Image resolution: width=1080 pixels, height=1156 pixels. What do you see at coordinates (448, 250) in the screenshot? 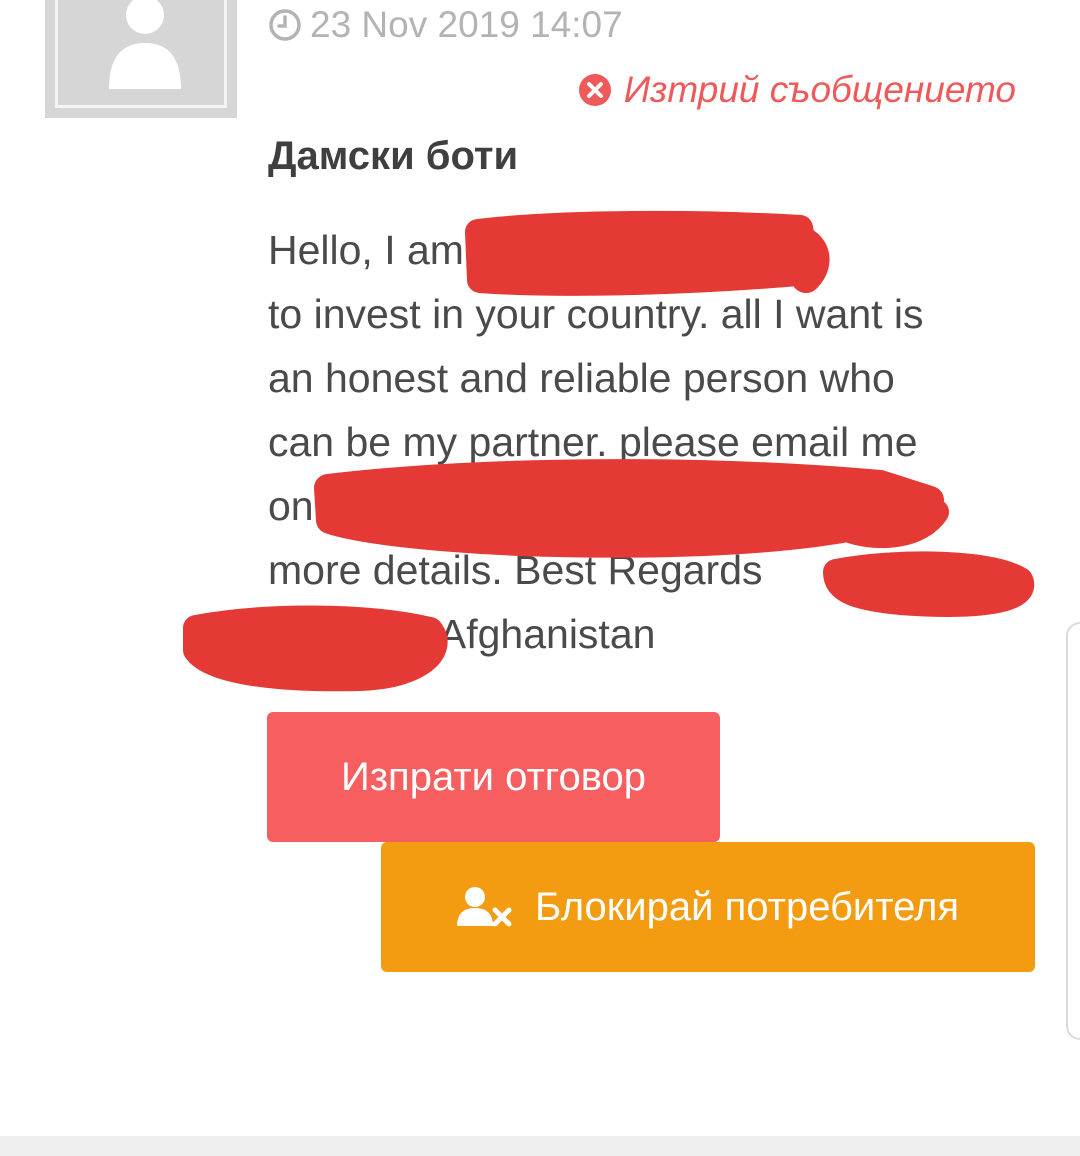
I see `message-line: Hello, I am I will like` at bounding box center [448, 250].